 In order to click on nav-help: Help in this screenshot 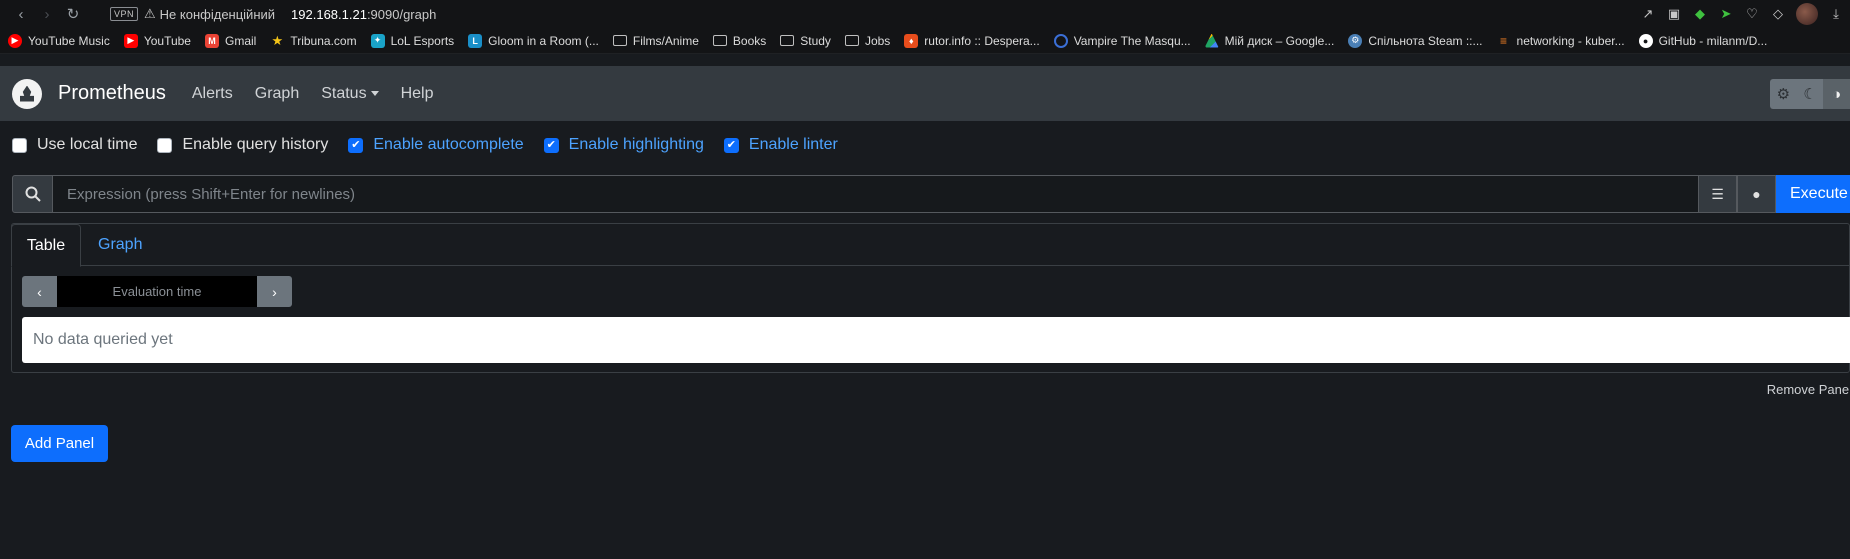, I will do `click(417, 94)`.